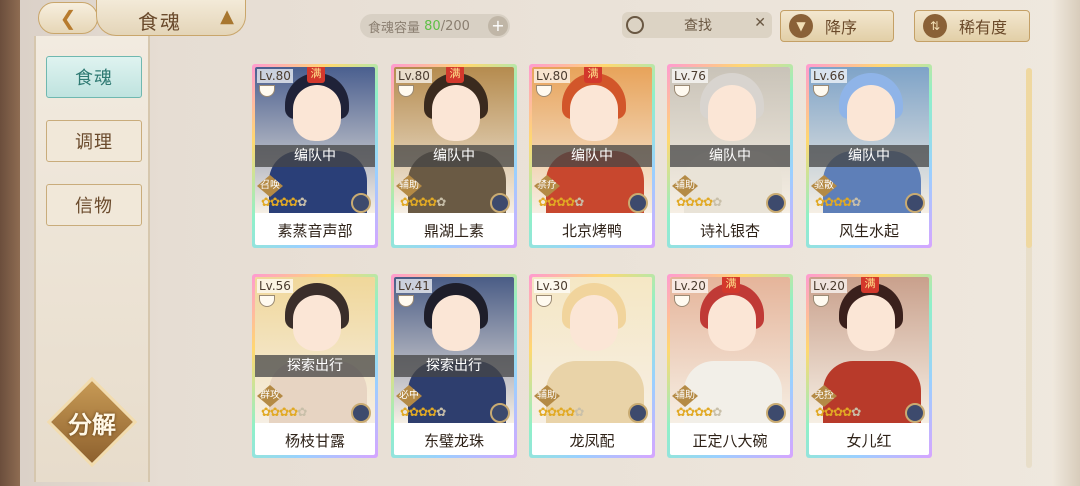 This screenshot has height=486, width=1080. What do you see at coordinates (227, 16) in the screenshot?
I see `crown-icon: ▲` at bounding box center [227, 16].